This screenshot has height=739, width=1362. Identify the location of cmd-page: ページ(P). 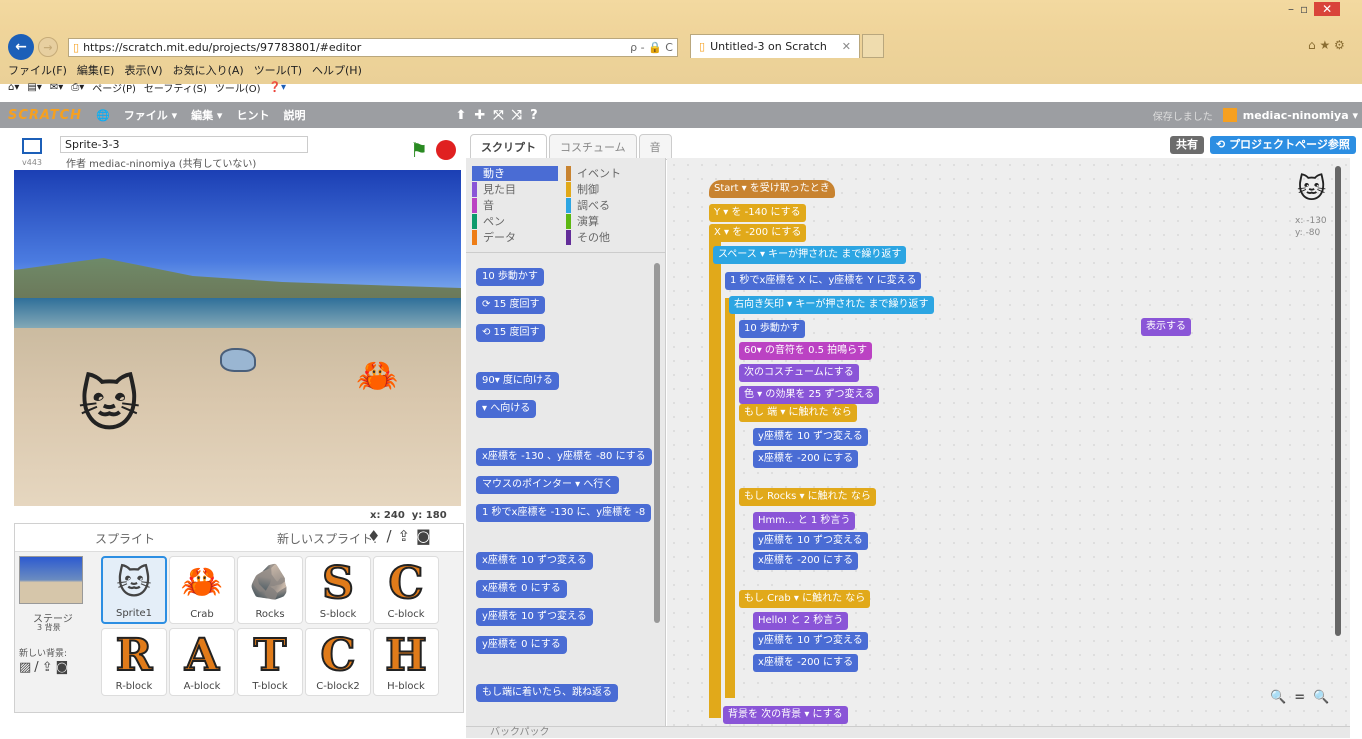
(114, 87).